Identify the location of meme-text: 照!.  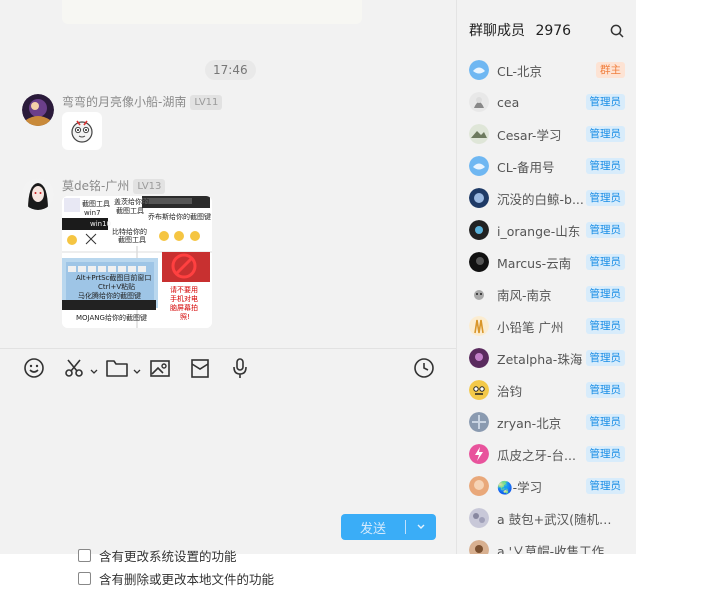
(185, 317).